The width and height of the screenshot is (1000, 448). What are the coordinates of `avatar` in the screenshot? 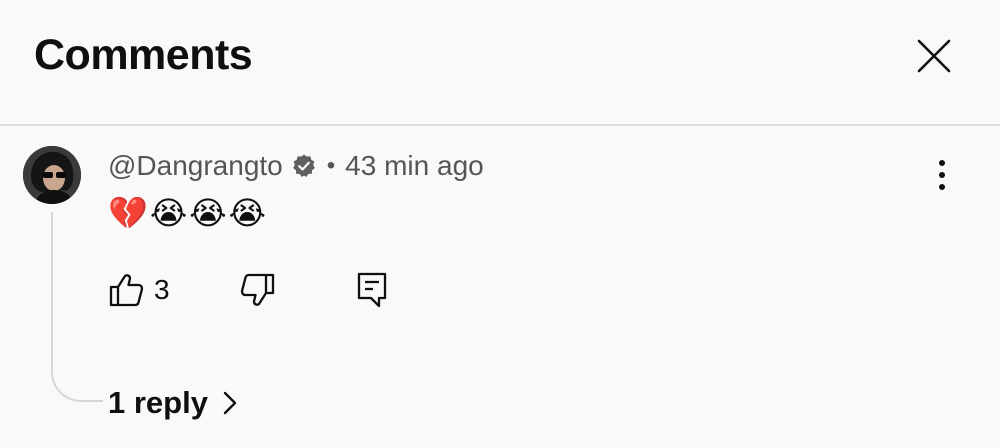 It's located at (52, 175).